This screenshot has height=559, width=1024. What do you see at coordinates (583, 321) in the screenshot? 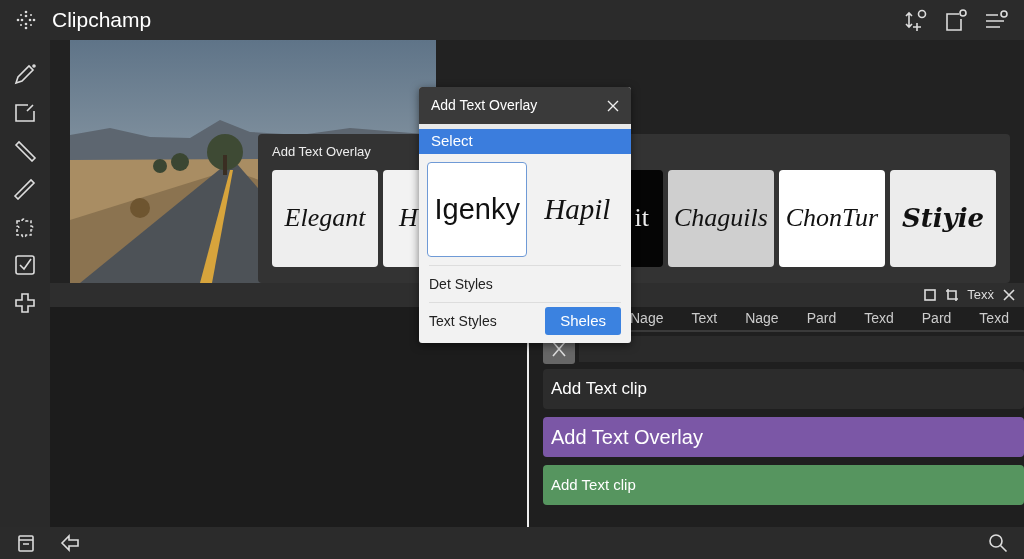
I see `styles-button: Sheles` at bounding box center [583, 321].